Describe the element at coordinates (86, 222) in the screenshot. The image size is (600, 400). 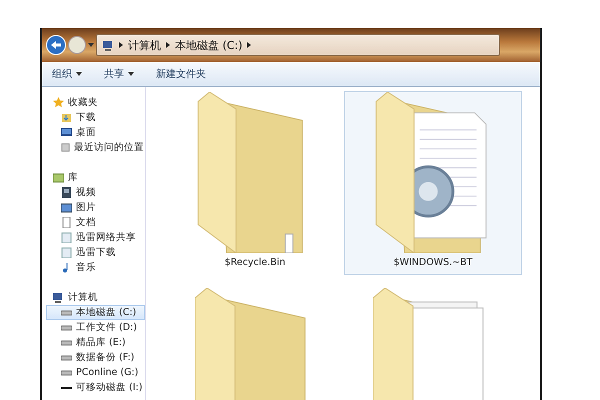
I see `nav-label: 文档` at that location.